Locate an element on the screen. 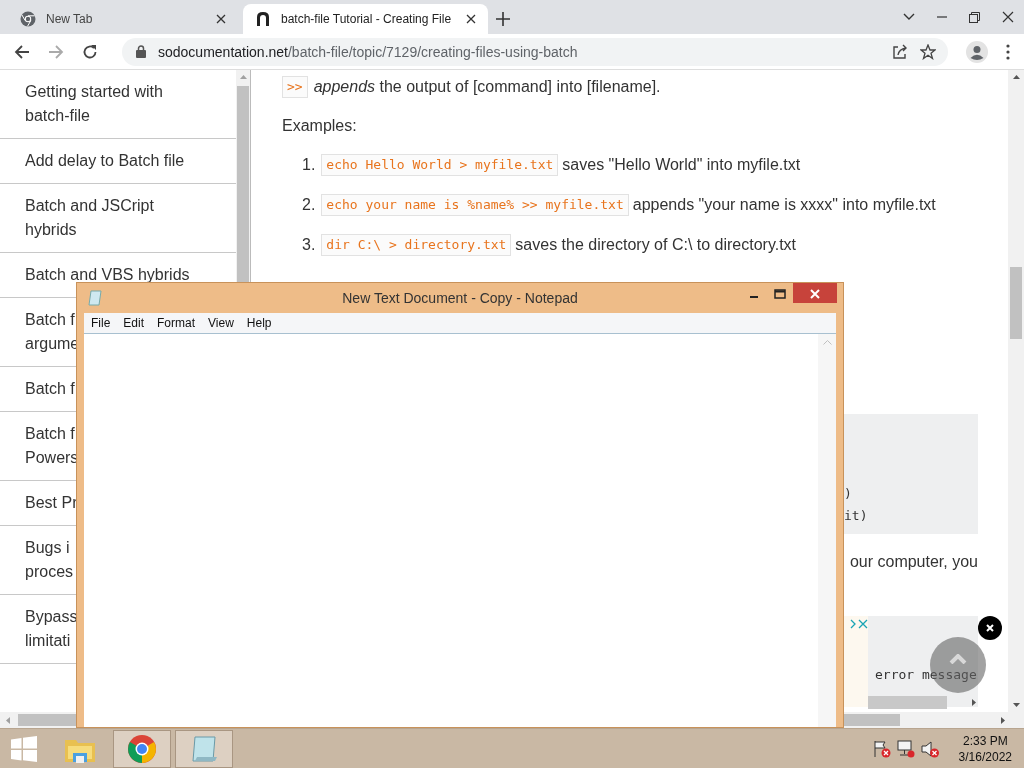 This screenshot has height=768, width=1024. tab-title: batch-file Tutorial - Creating File is located at coordinates (367, 19).